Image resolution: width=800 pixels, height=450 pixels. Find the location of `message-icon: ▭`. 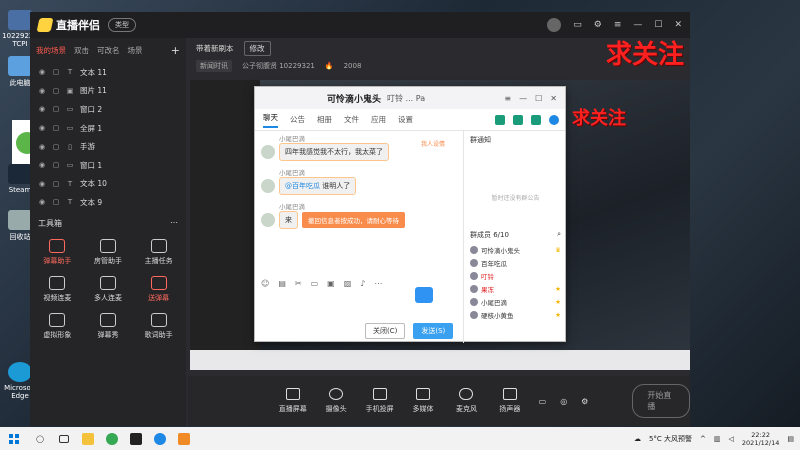

message-icon: ▭ is located at coordinates (577, 25).